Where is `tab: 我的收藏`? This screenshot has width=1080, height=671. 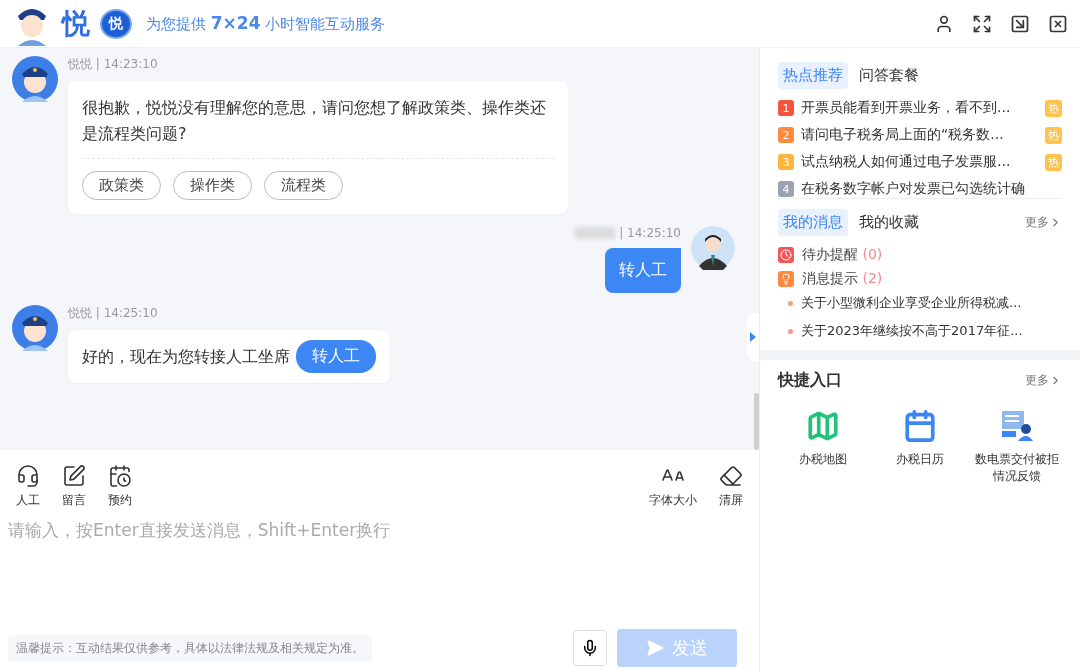 tab: 我的收藏 is located at coordinates (889, 222).